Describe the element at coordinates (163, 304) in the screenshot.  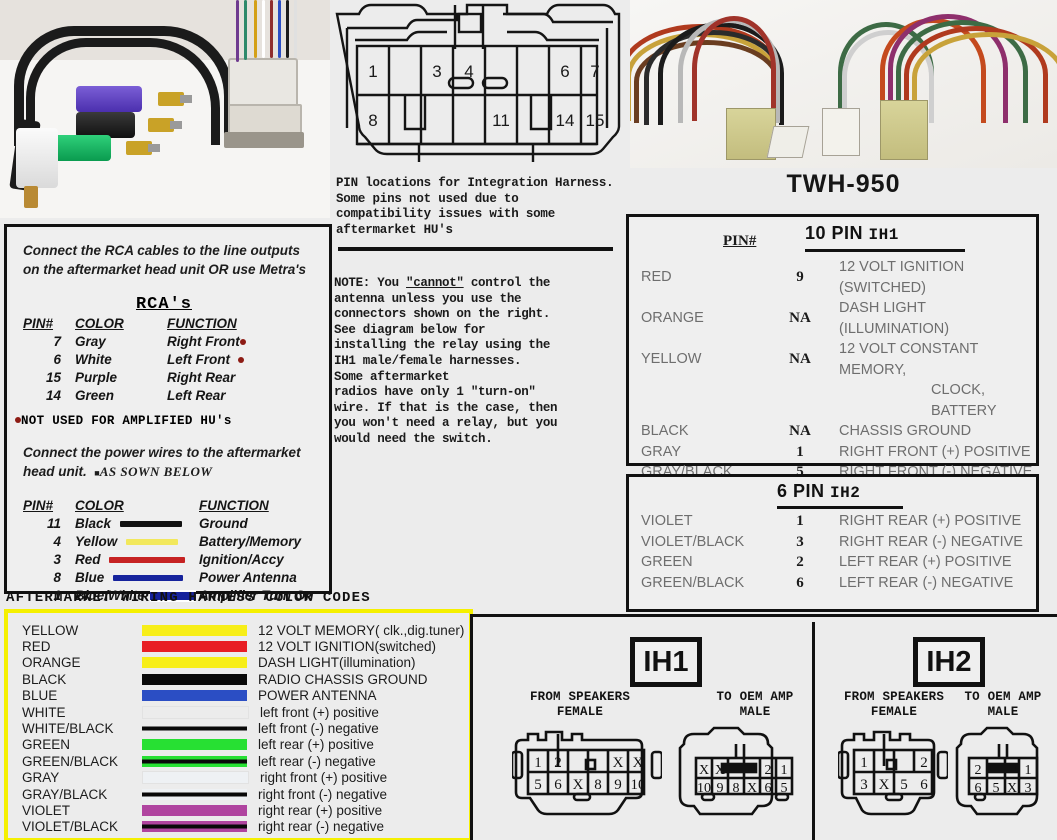
I see `rca-section-title: RCA's` at that location.